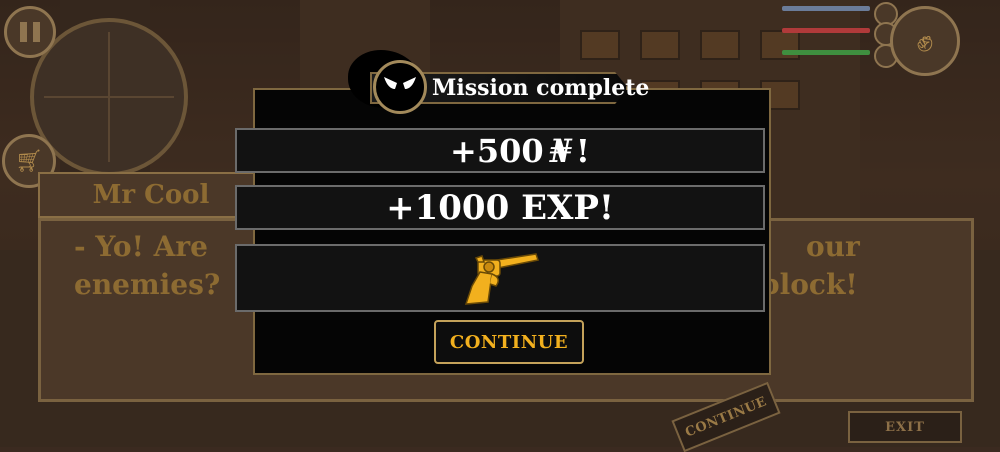  I want to click on reward-money-row: +500 ₦!, so click(500, 150).